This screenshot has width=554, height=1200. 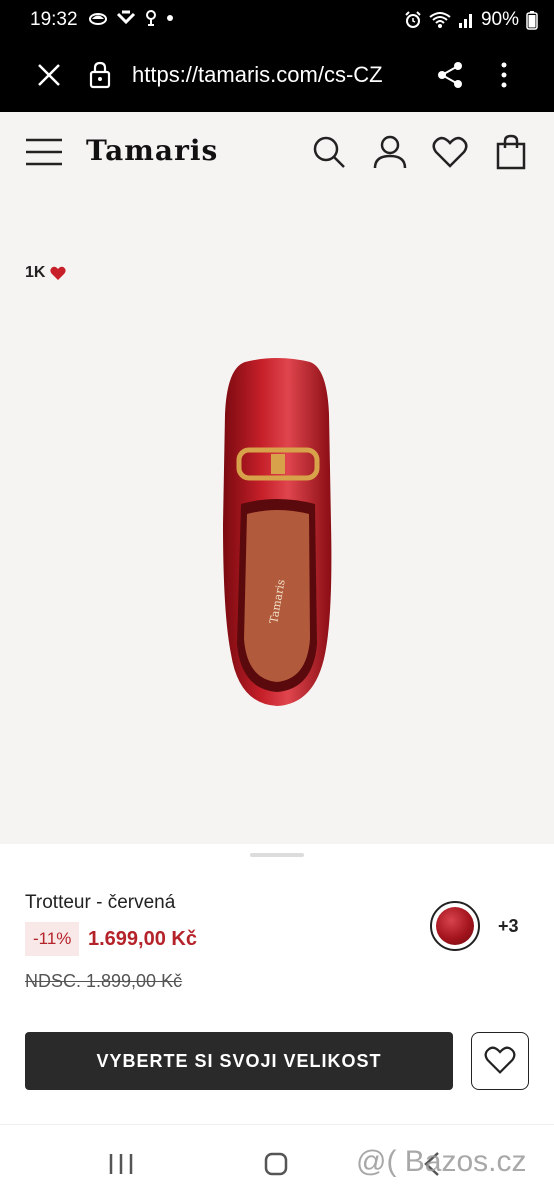 I want to click on signal-icon, so click(x=465, y=21).